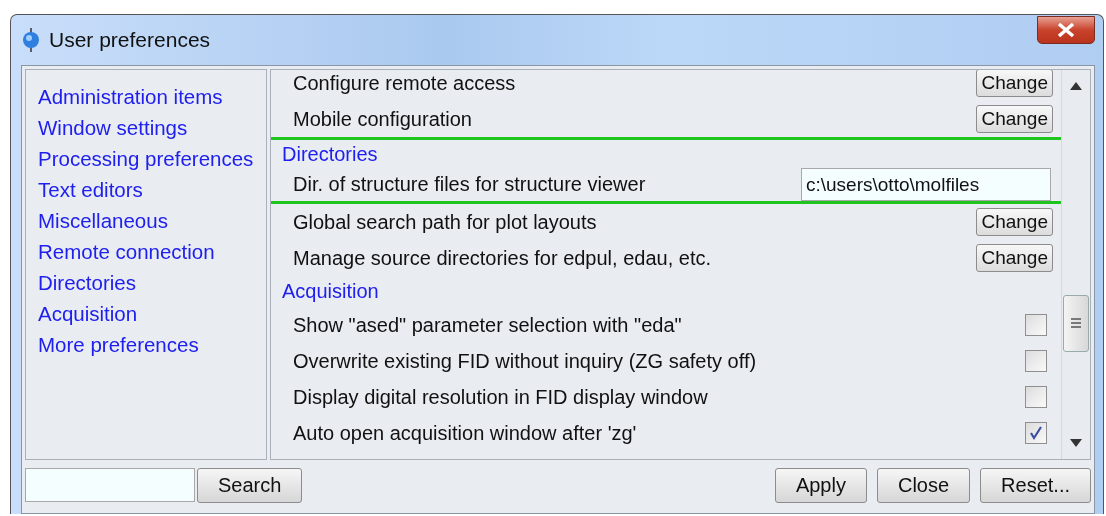 The width and height of the screenshot is (1106, 516). What do you see at coordinates (118, 344) in the screenshot?
I see `sidebar-link: More preferences` at bounding box center [118, 344].